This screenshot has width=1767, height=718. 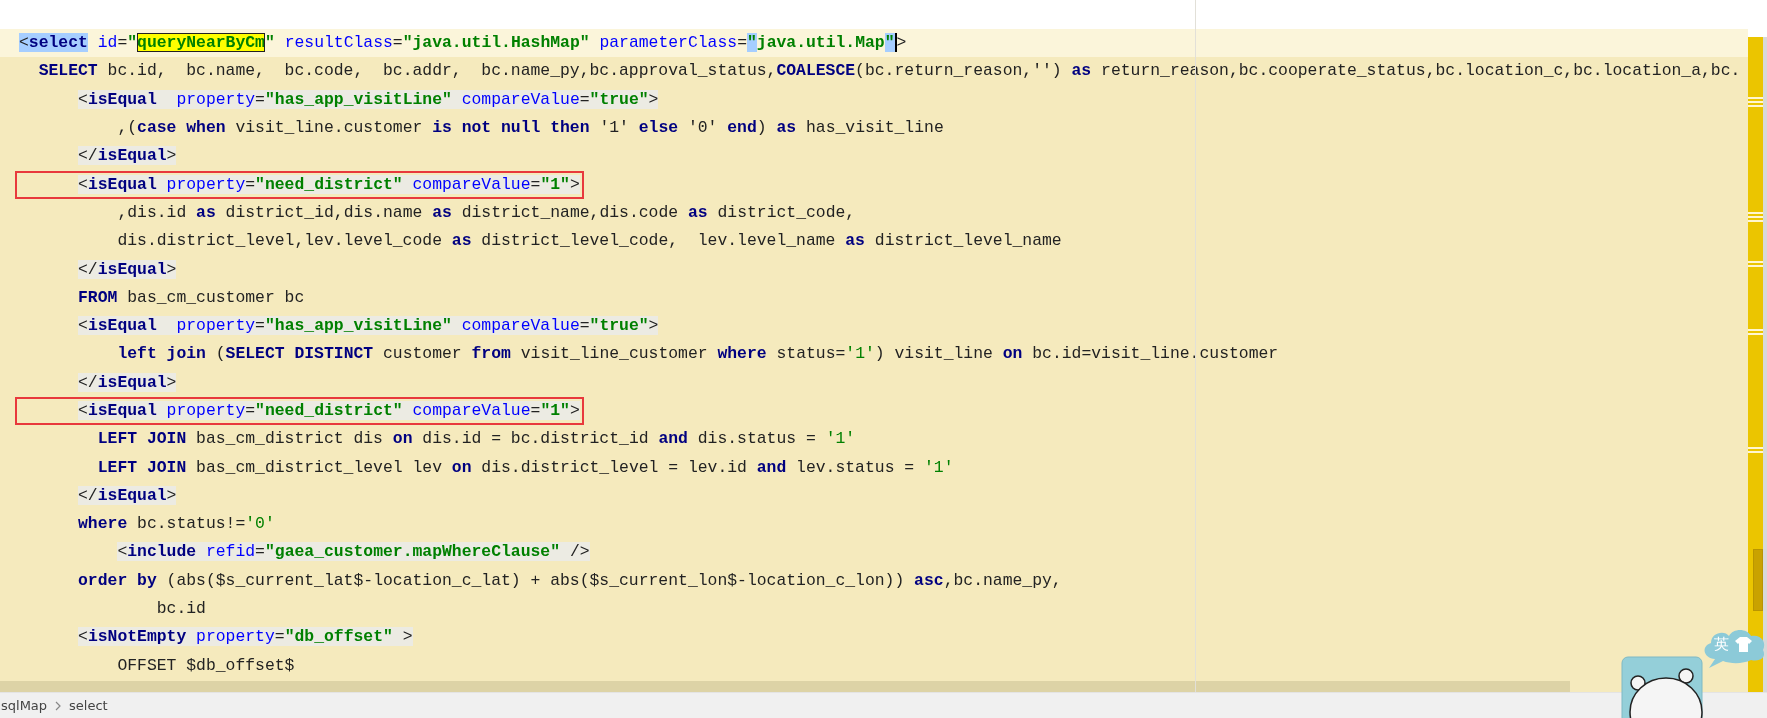 What do you see at coordinates (1757, 364) in the screenshot?
I see `scrollbar-marker-strip` at bounding box center [1757, 364].